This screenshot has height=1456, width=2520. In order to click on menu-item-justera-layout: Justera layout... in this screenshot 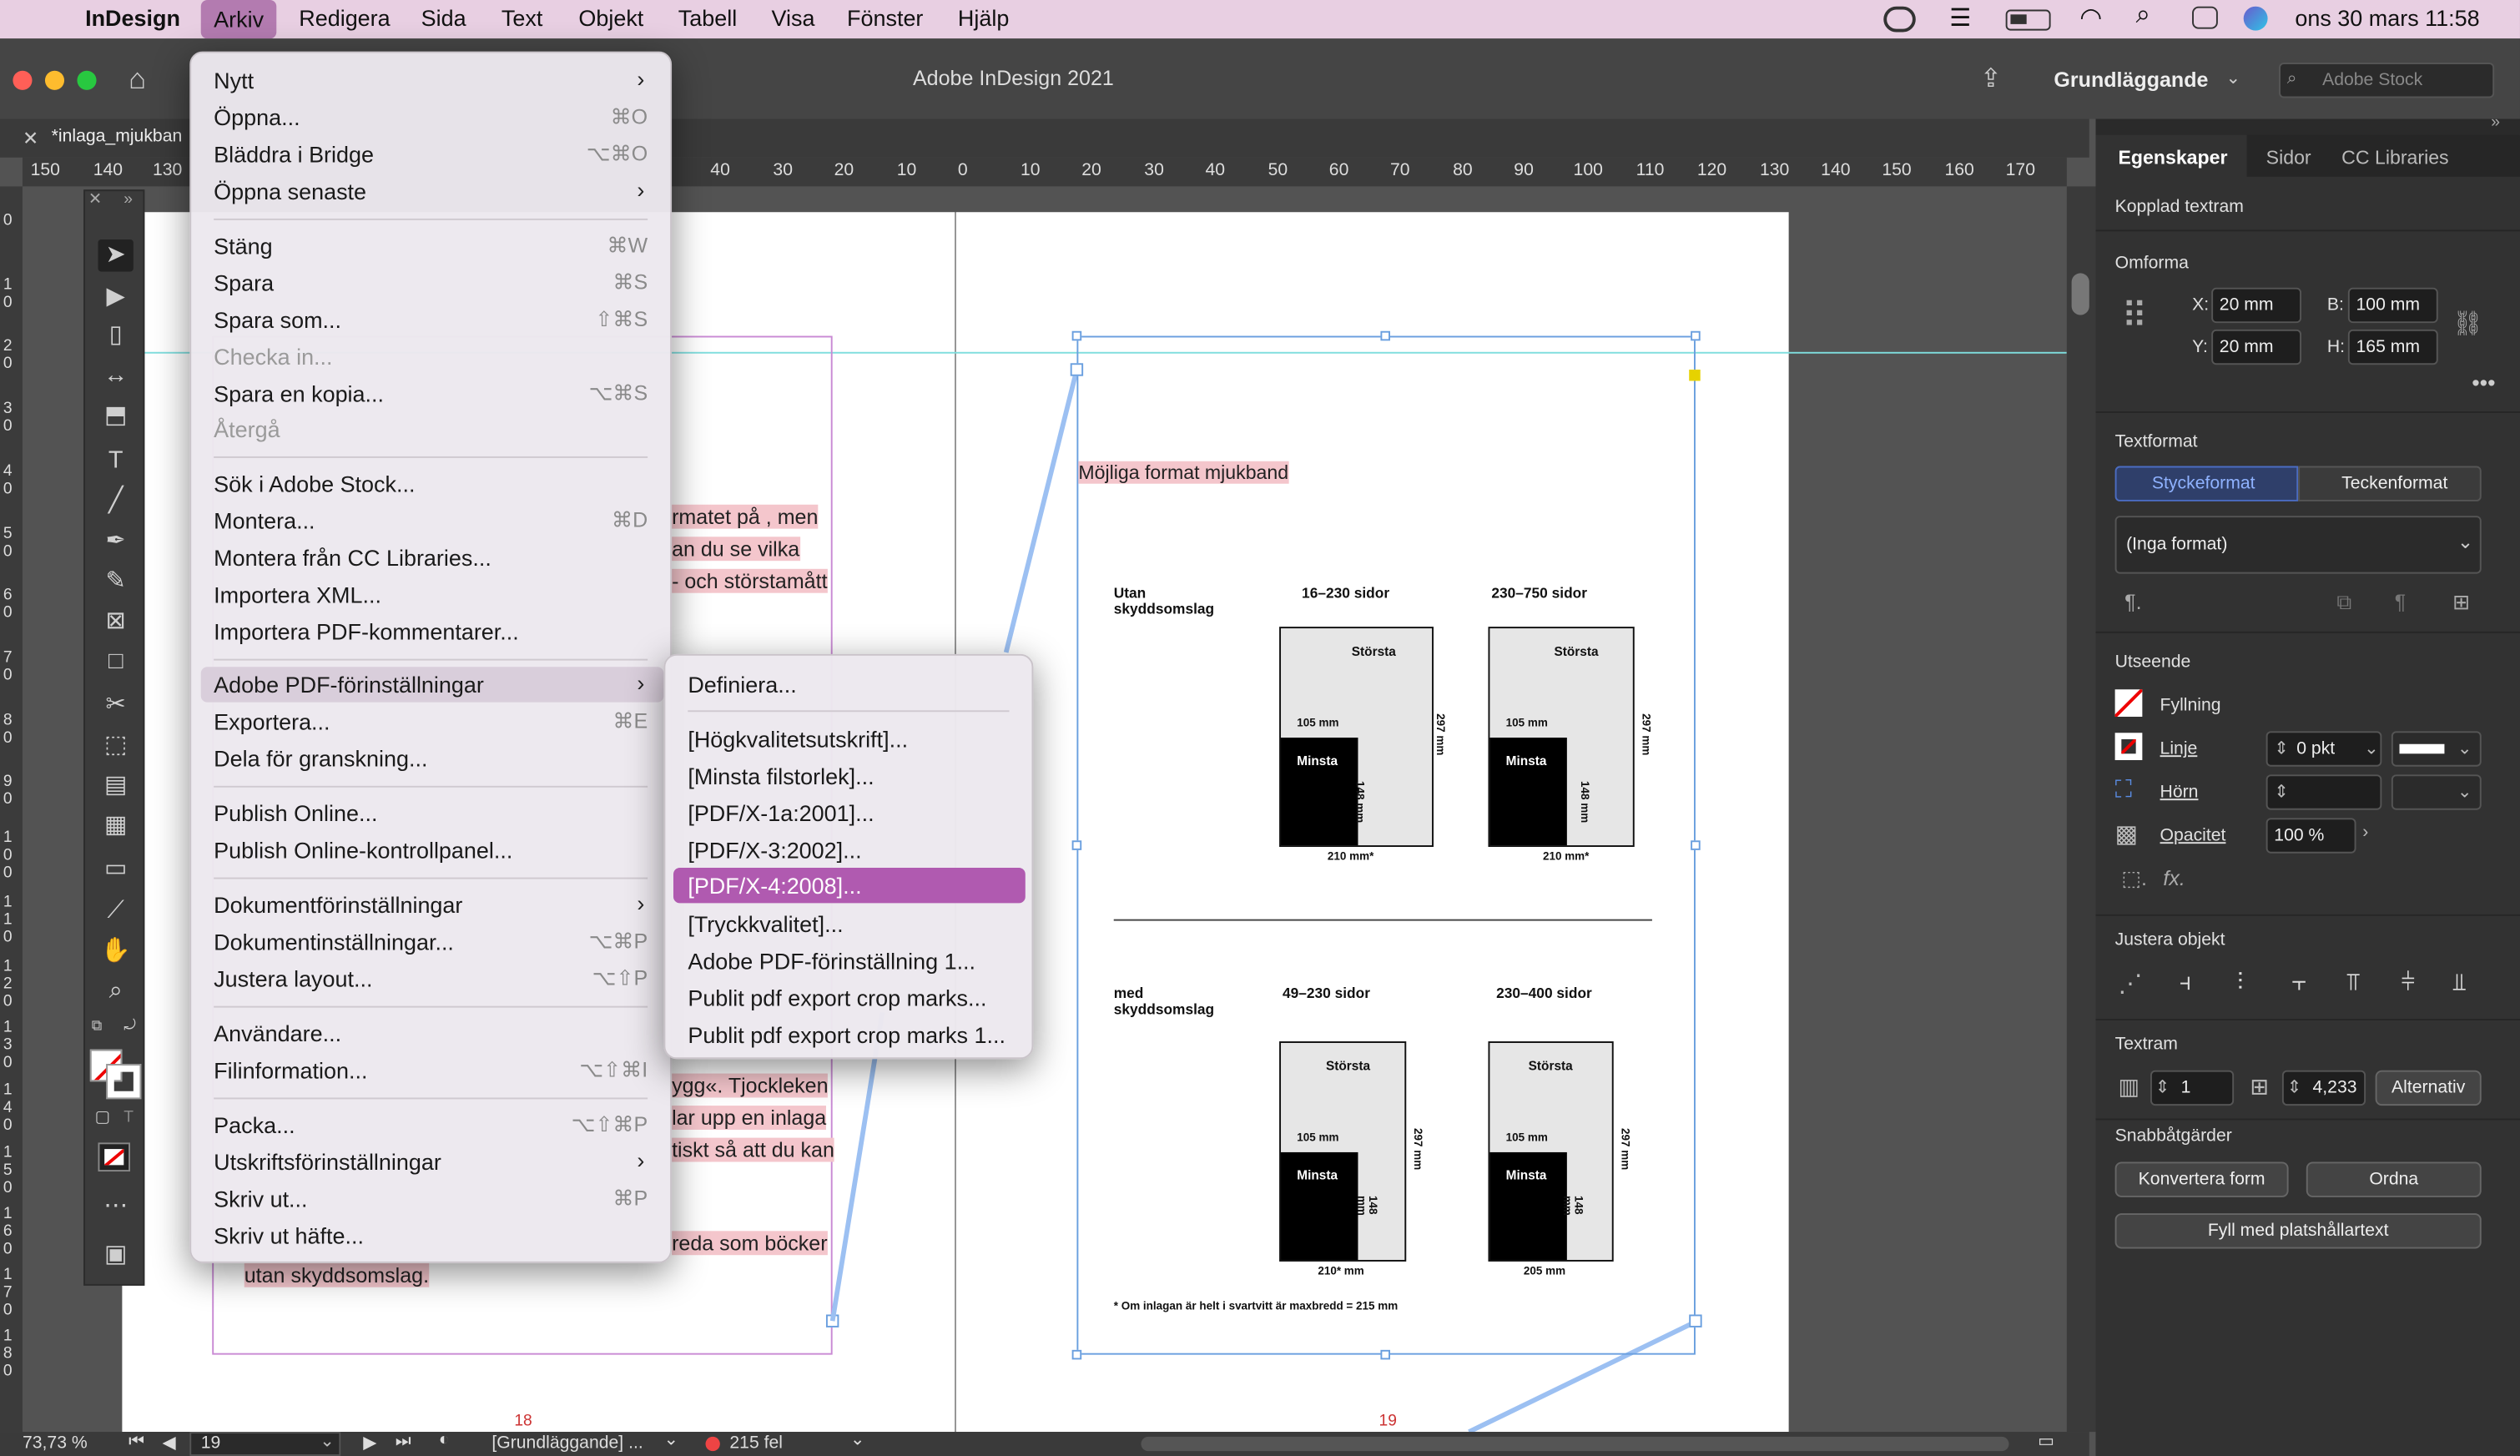, I will do `click(293, 978)`.